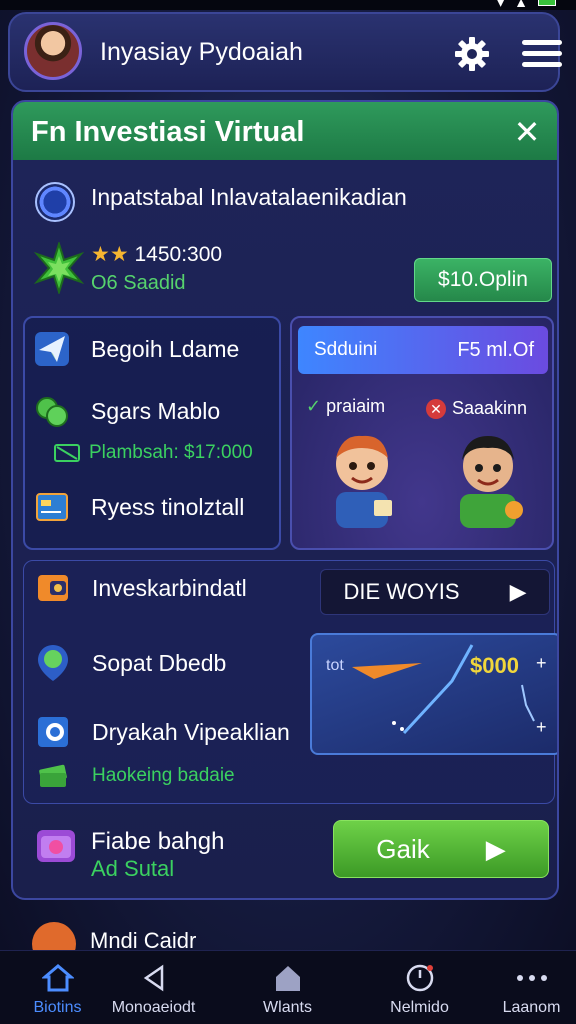 This screenshot has height=1024, width=576. I want to click on camera-icon, so click(56, 846).